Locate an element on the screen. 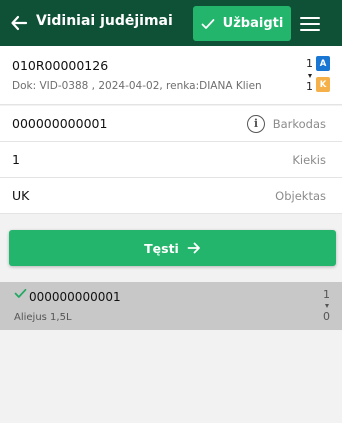 The image size is (342, 423). item-count-bottom: 0 is located at coordinates (326, 316).